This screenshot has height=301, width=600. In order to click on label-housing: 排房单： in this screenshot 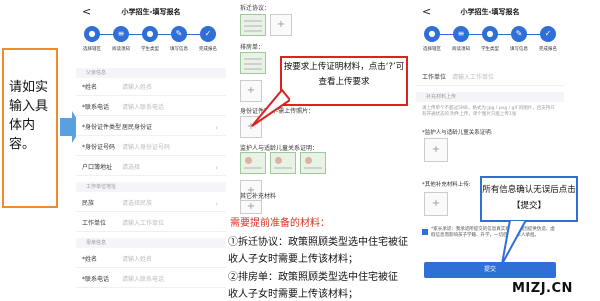, I will do `click(252, 47)`.